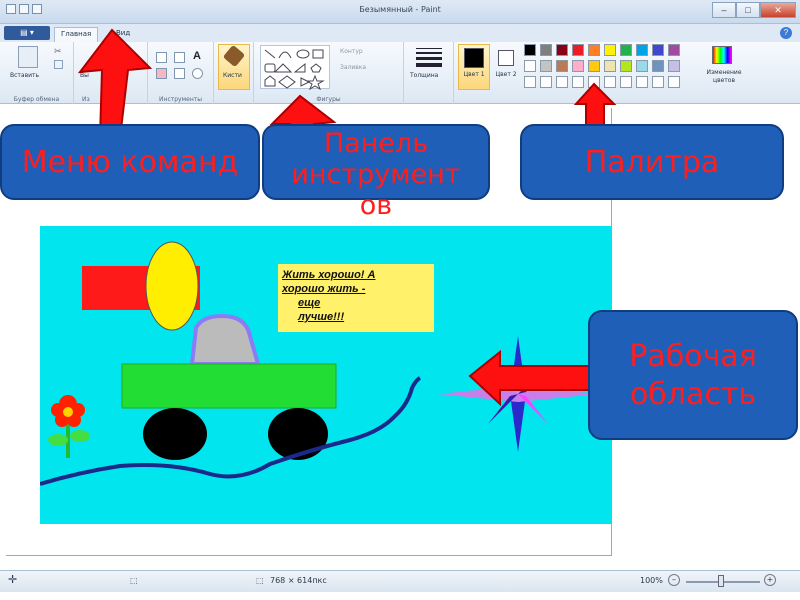 The width and height of the screenshot is (800, 600). What do you see at coordinates (693, 356) in the screenshot?
I see `callout-workspace-line: Рабочая` at bounding box center [693, 356].